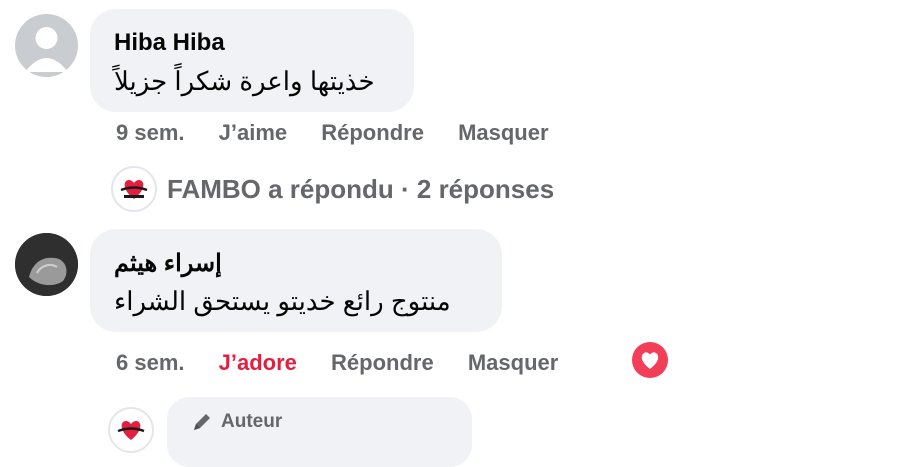 This screenshot has width=912, height=467. What do you see at coordinates (46, 264) in the screenshot?
I see `avatar` at bounding box center [46, 264].